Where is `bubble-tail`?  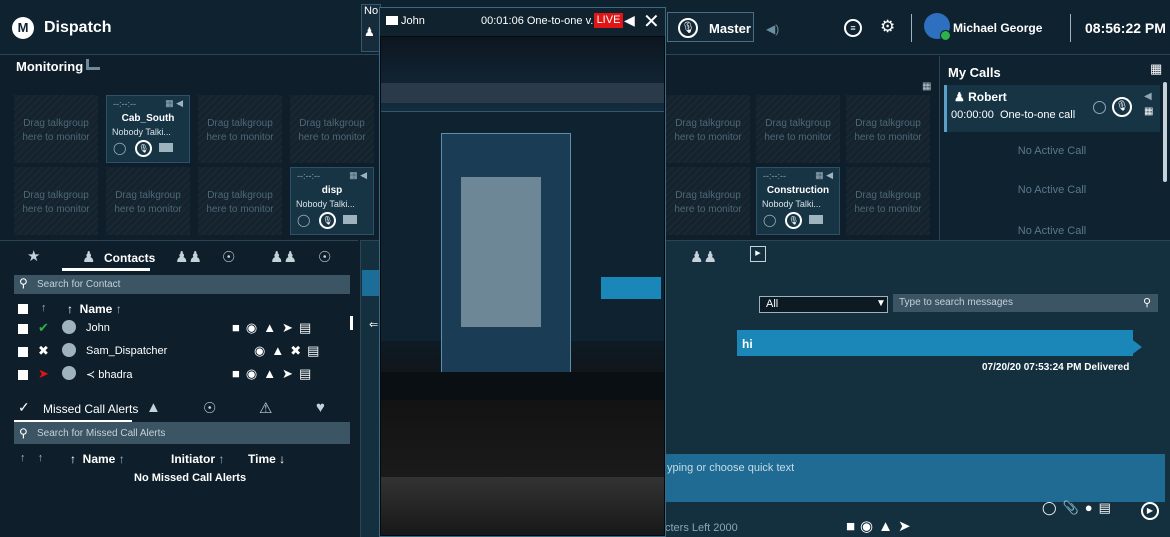 bubble-tail is located at coordinates (1136, 347).